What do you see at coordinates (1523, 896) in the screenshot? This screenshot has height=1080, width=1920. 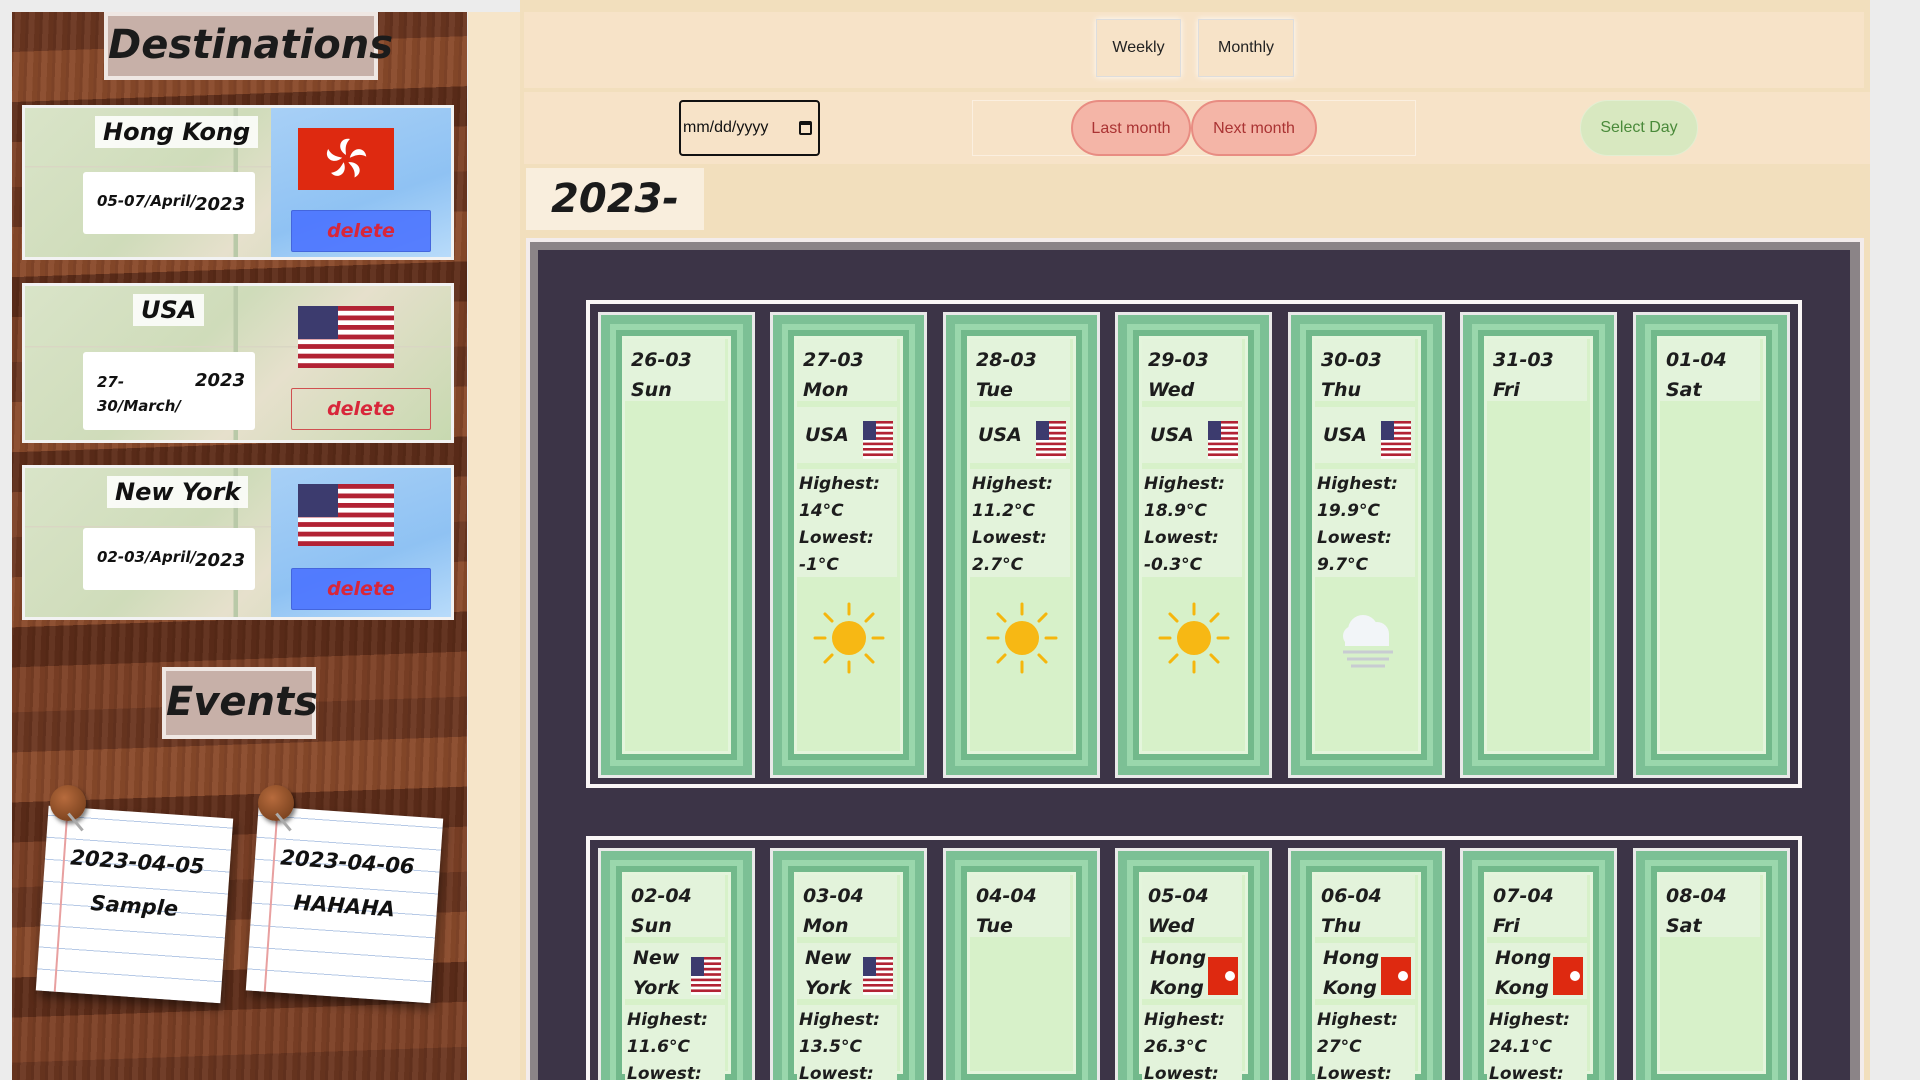 I see `day-date: 07-04` at bounding box center [1523, 896].